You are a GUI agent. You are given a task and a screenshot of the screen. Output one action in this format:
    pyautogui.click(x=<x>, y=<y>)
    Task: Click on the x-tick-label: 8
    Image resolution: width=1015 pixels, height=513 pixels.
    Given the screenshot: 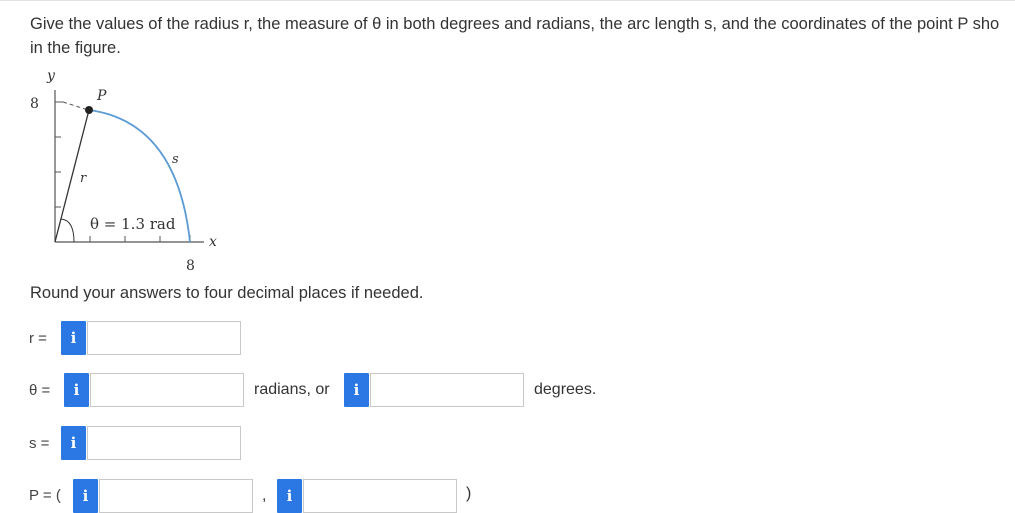 What is the action you would take?
    pyautogui.click(x=190, y=266)
    